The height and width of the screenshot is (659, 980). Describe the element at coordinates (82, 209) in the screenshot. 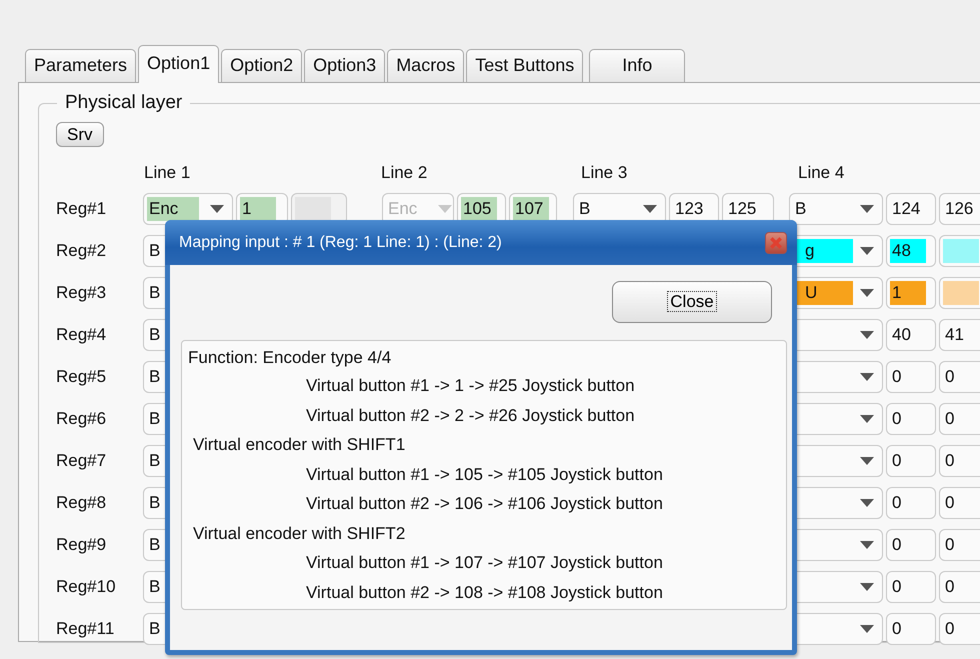

I see `row-label: Reg#1` at that location.